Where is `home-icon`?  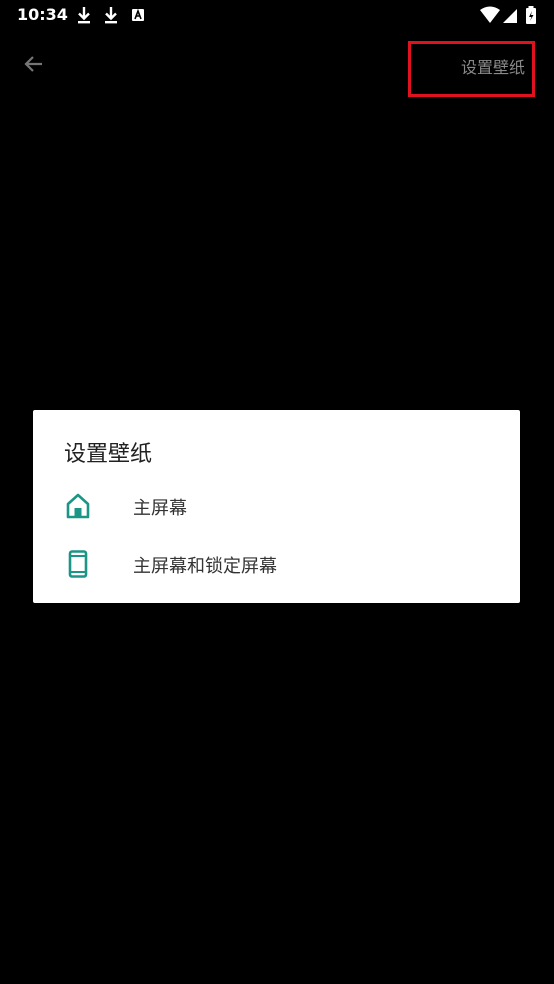
home-icon is located at coordinates (78, 506).